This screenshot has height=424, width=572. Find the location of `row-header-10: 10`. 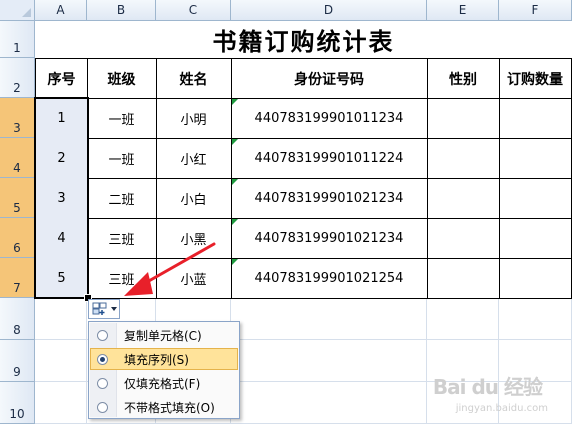

row-header-10: 10 is located at coordinates (17, 403).